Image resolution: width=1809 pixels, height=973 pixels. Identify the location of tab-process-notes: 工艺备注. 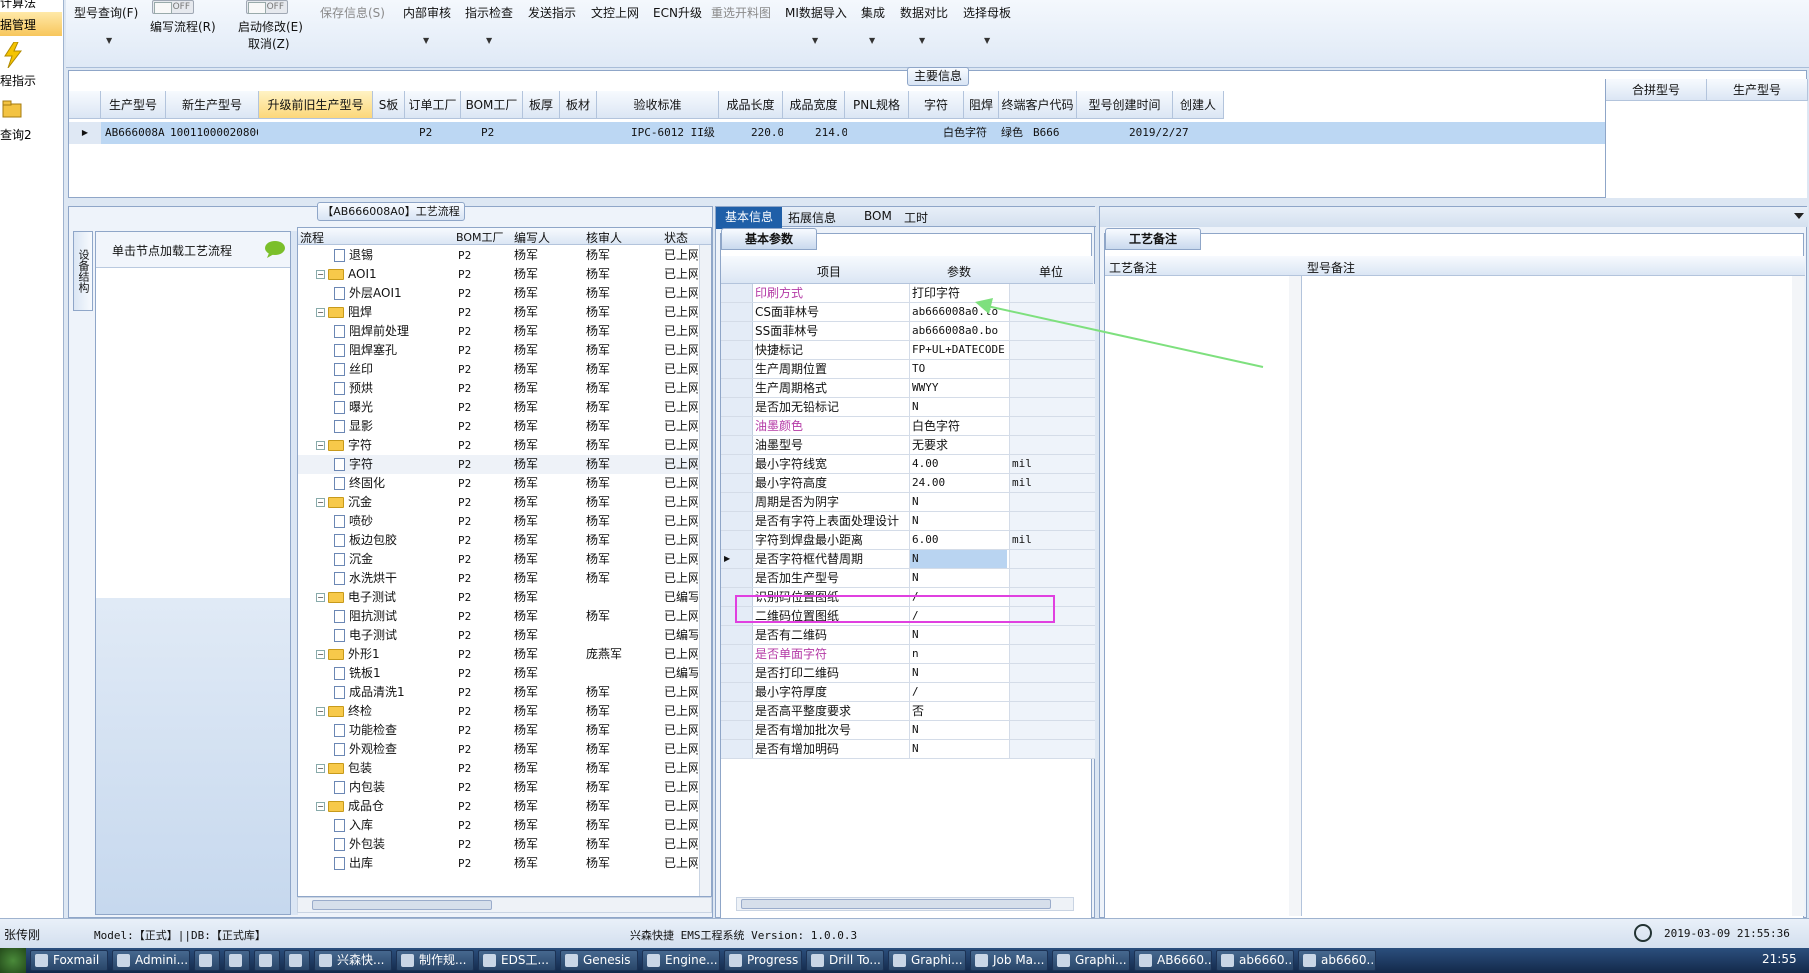
(1153, 239).